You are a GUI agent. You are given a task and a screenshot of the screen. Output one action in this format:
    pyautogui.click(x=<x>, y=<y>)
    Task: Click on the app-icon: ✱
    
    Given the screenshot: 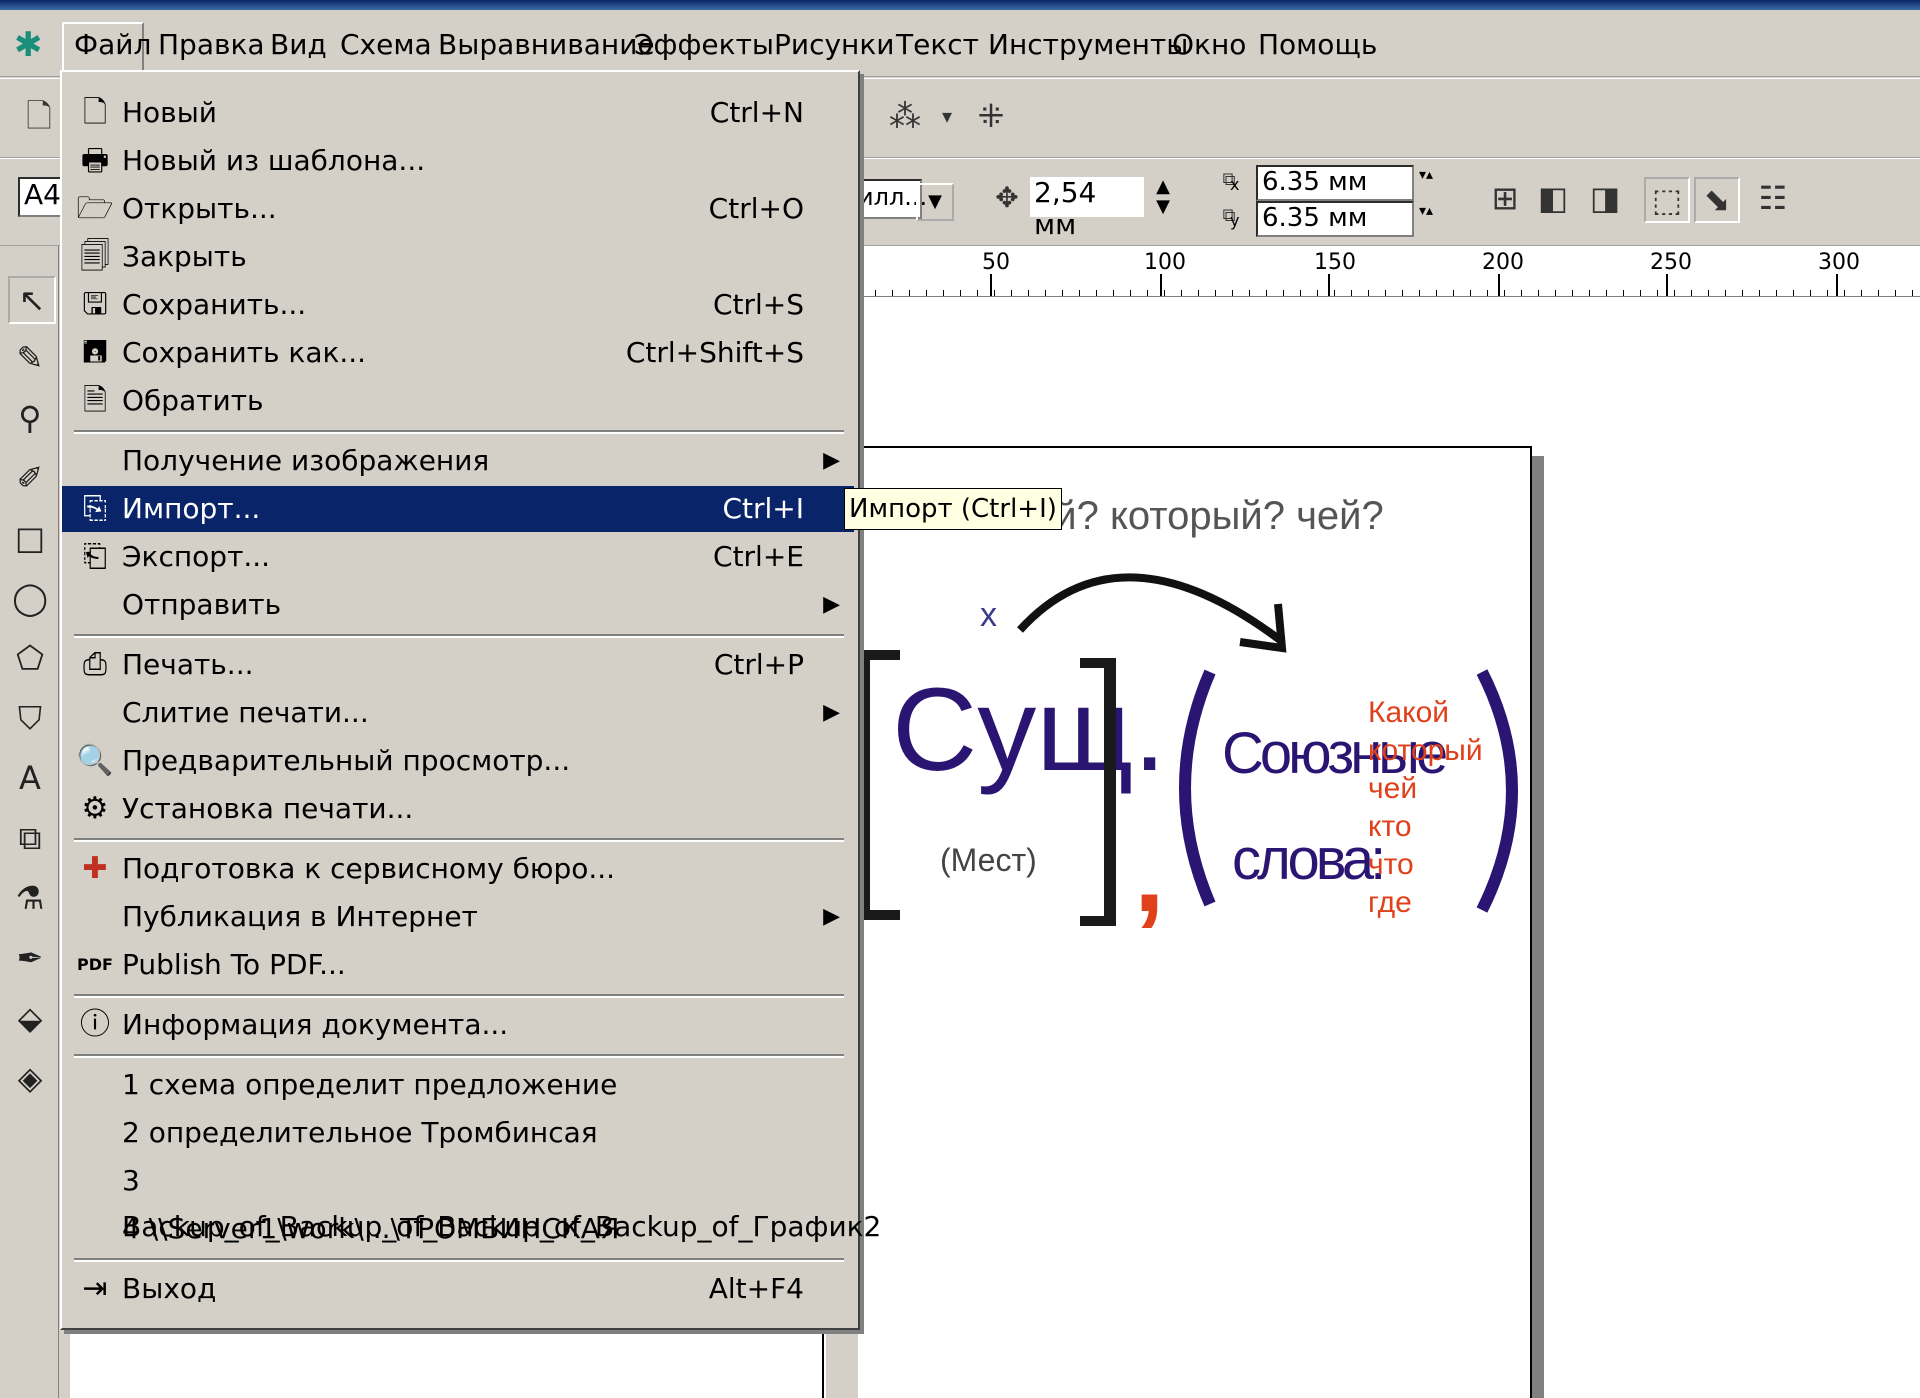 What is the action you would take?
    pyautogui.click(x=31, y=45)
    